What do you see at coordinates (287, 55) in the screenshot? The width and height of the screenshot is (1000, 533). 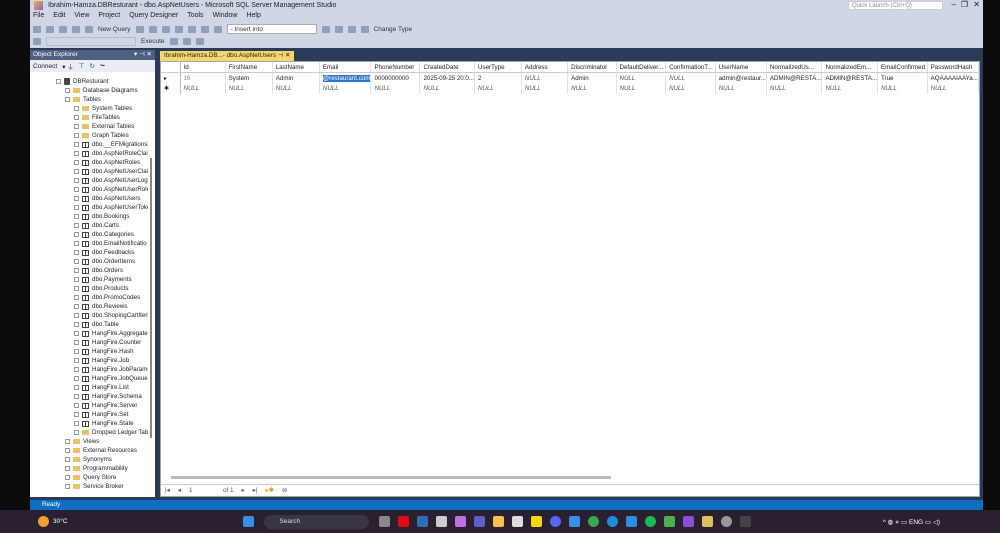 I see `tab-close-icon: ✕` at bounding box center [287, 55].